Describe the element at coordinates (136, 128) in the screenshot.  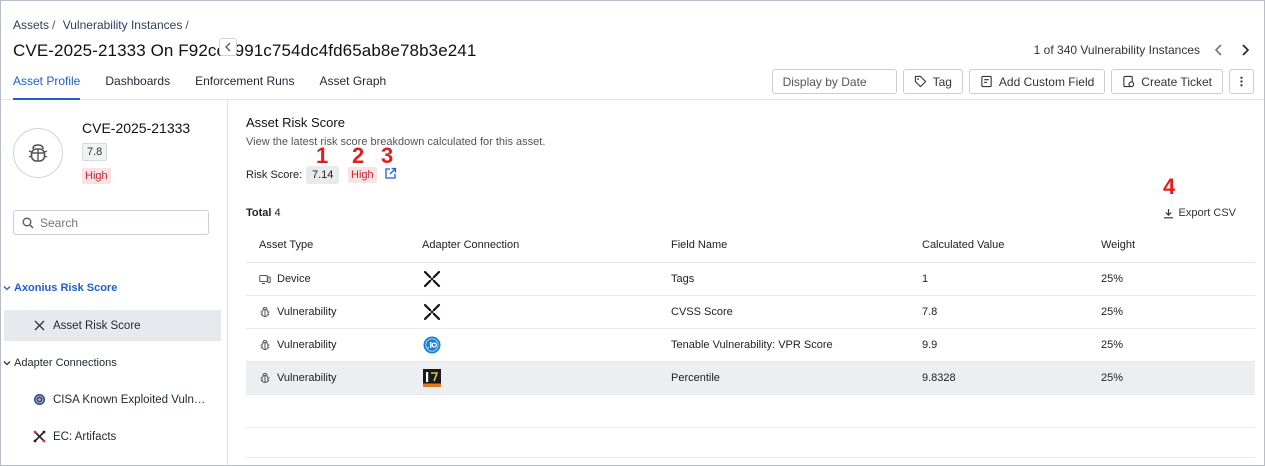
I see `sidebar-asset-name: CVE-2025-21333` at that location.